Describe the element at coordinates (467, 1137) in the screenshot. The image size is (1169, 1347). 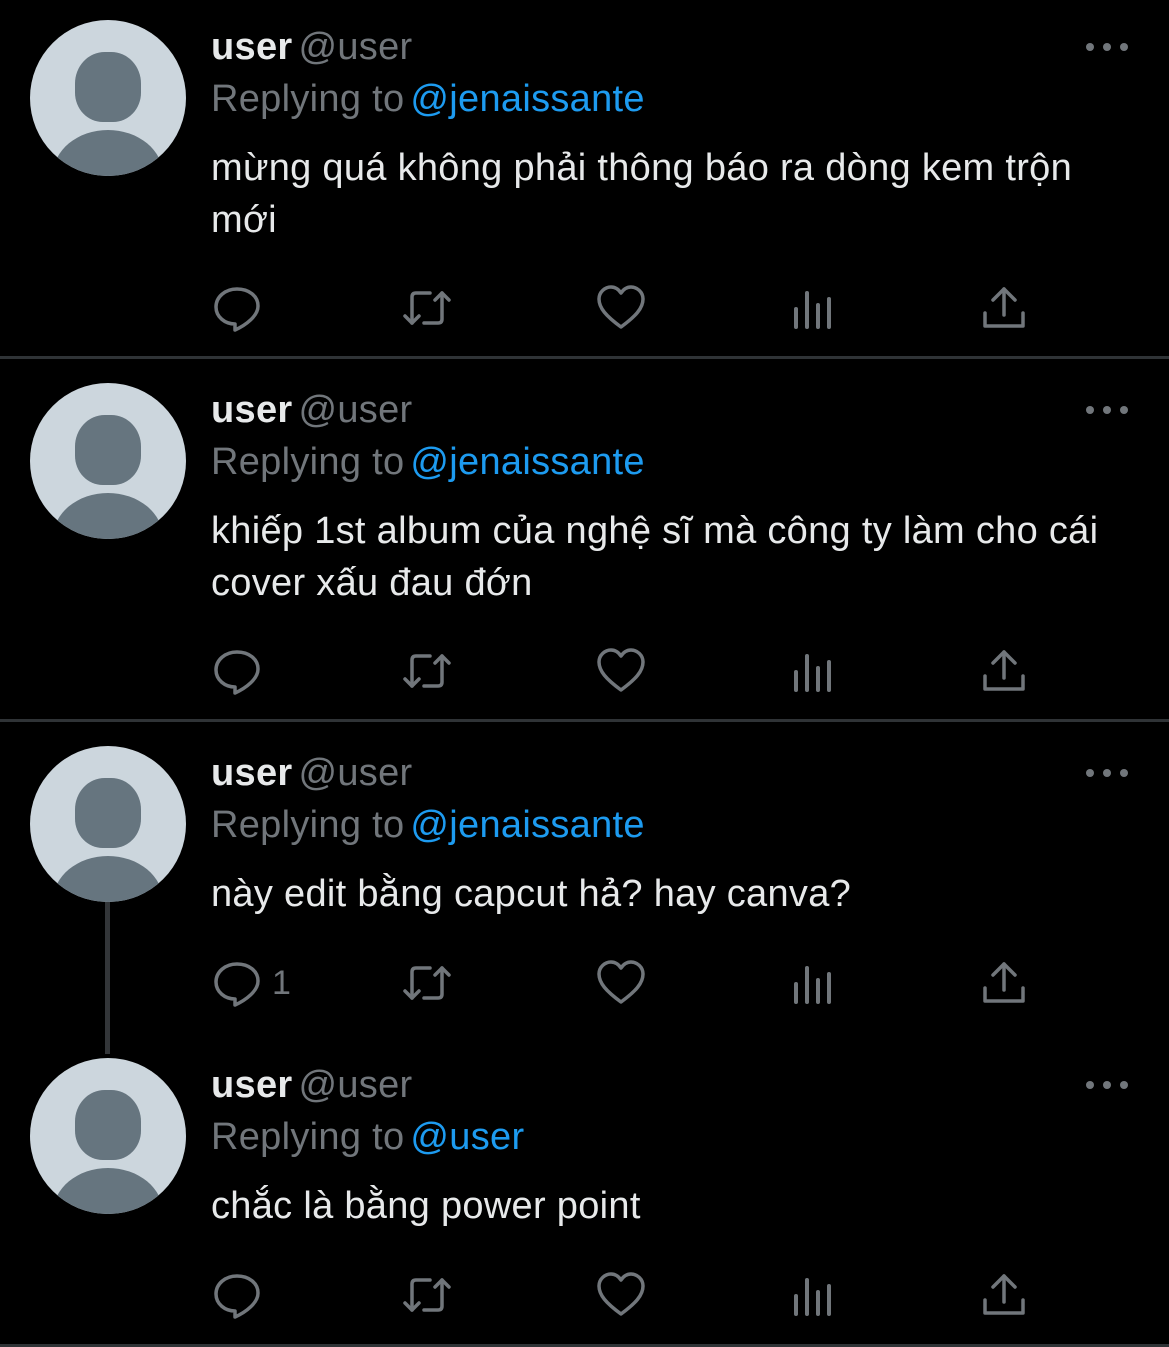
I see `reply-mention-link: @user` at that location.